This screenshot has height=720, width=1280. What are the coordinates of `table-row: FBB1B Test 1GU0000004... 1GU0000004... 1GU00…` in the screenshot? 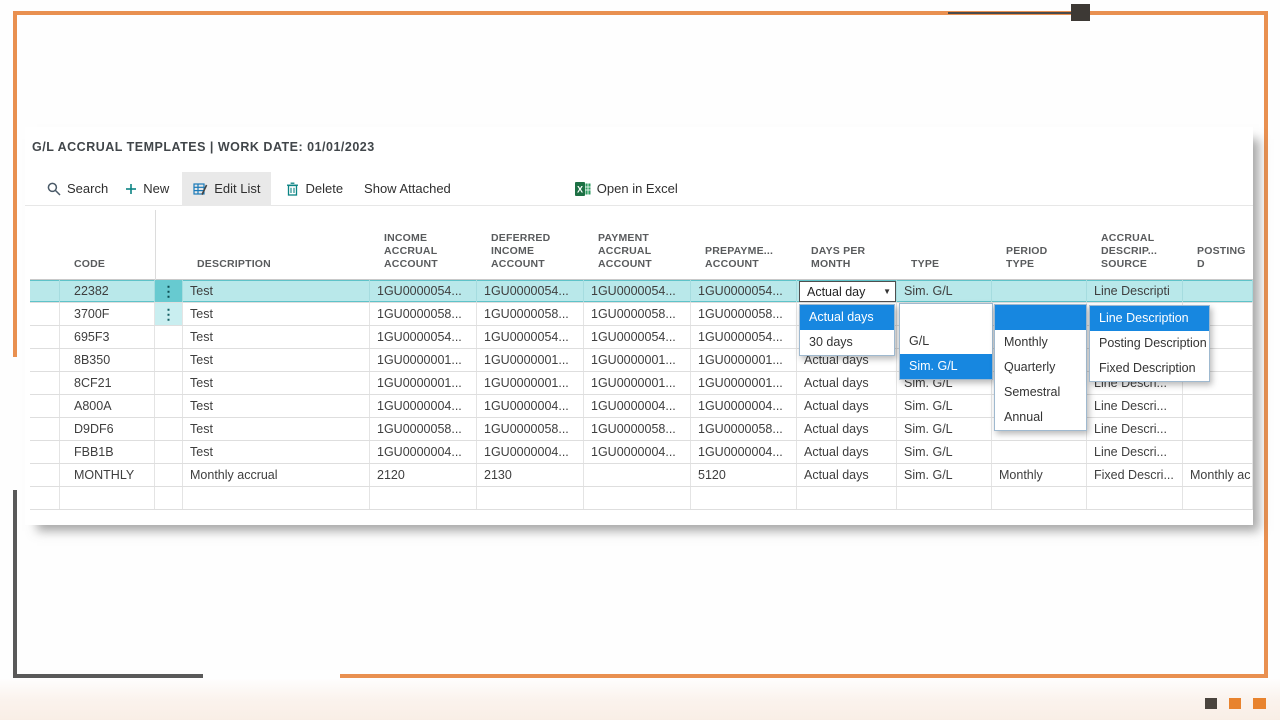 It's located at (641, 452).